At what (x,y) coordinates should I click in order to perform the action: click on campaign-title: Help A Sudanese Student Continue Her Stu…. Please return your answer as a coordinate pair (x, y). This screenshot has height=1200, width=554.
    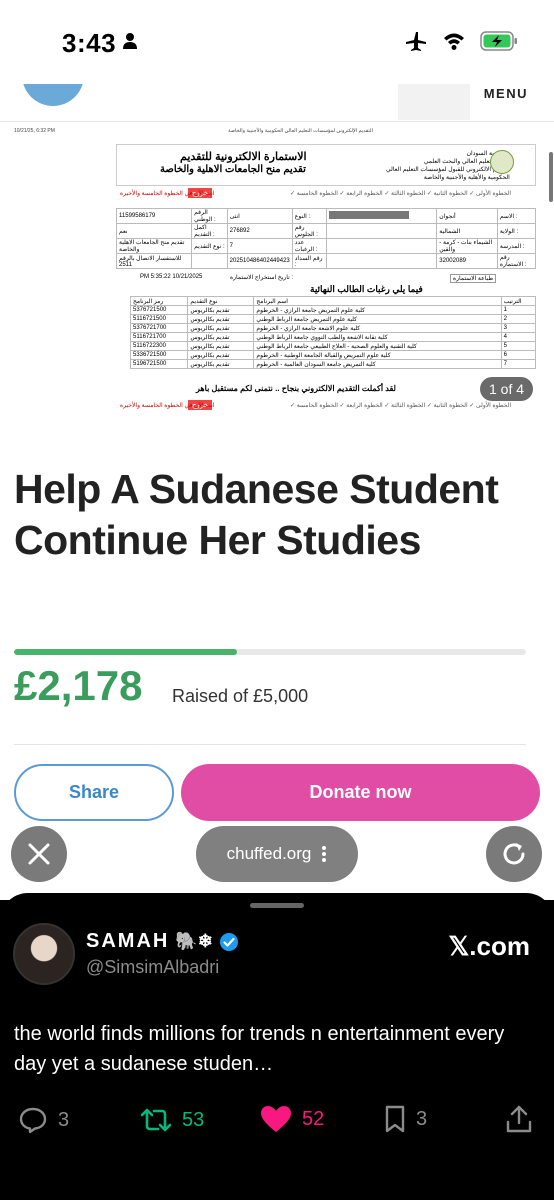
    Looking at the image, I should click on (256, 514).